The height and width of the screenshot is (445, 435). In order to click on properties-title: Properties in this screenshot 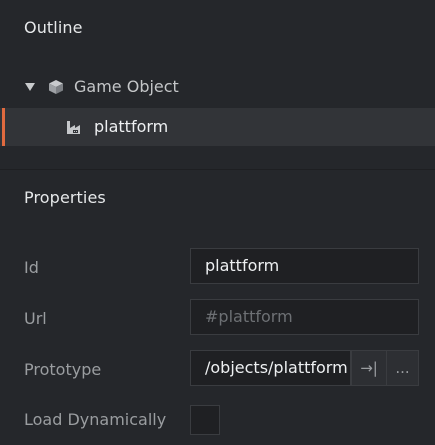, I will do `click(65, 197)`.